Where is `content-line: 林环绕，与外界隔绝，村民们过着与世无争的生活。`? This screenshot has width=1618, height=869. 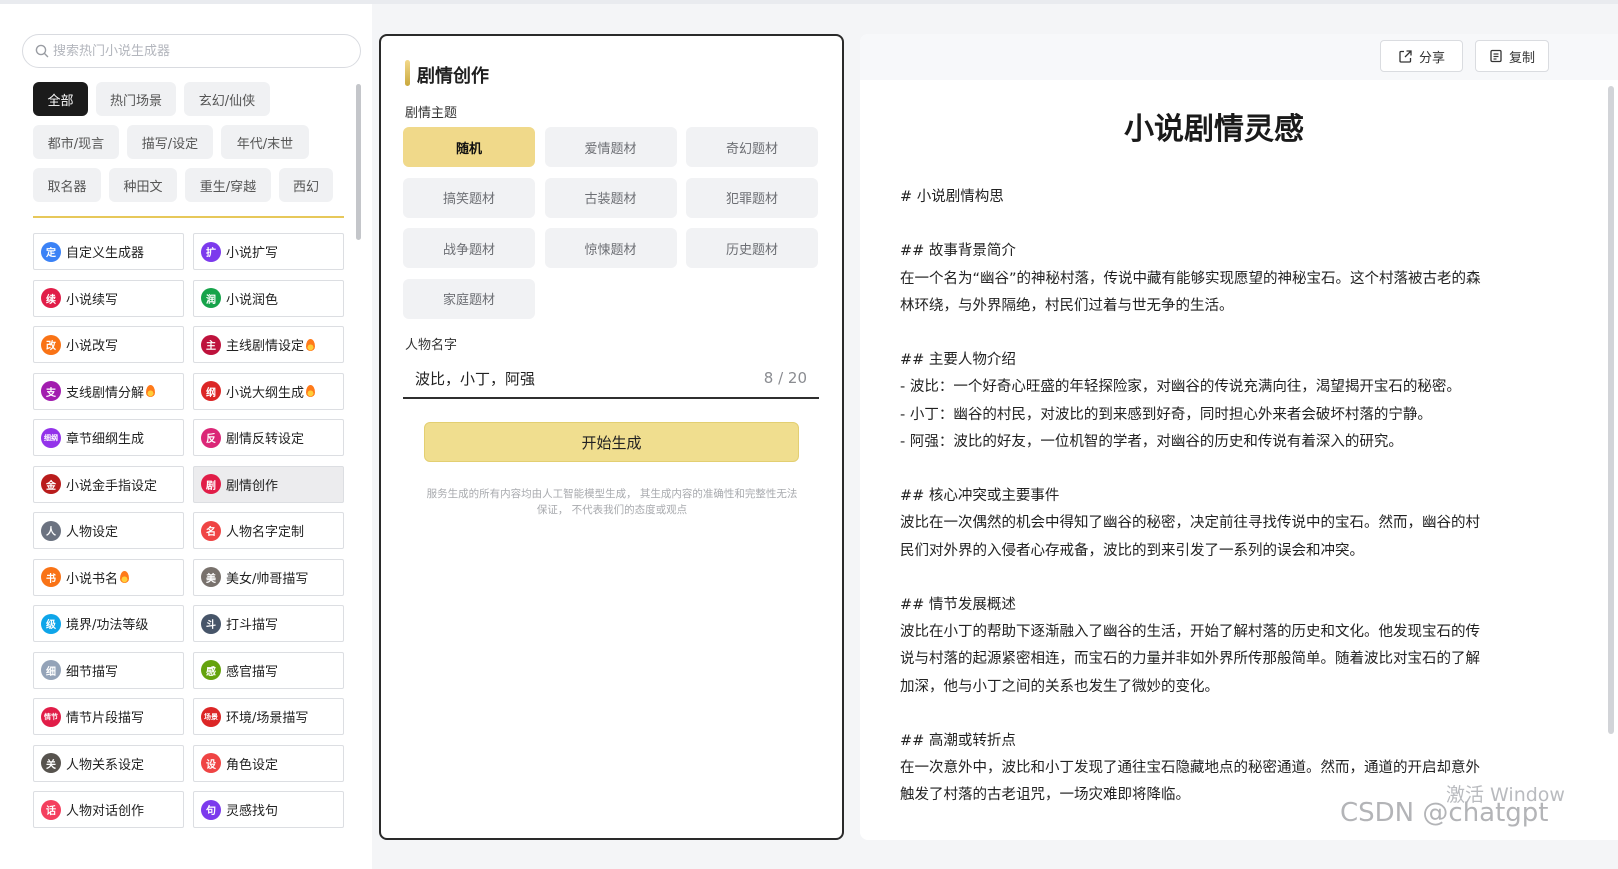
content-line: 林环绕，与外界隔绝，村民们过着与世无争的生活。 is located at coordinates (1067, 305).